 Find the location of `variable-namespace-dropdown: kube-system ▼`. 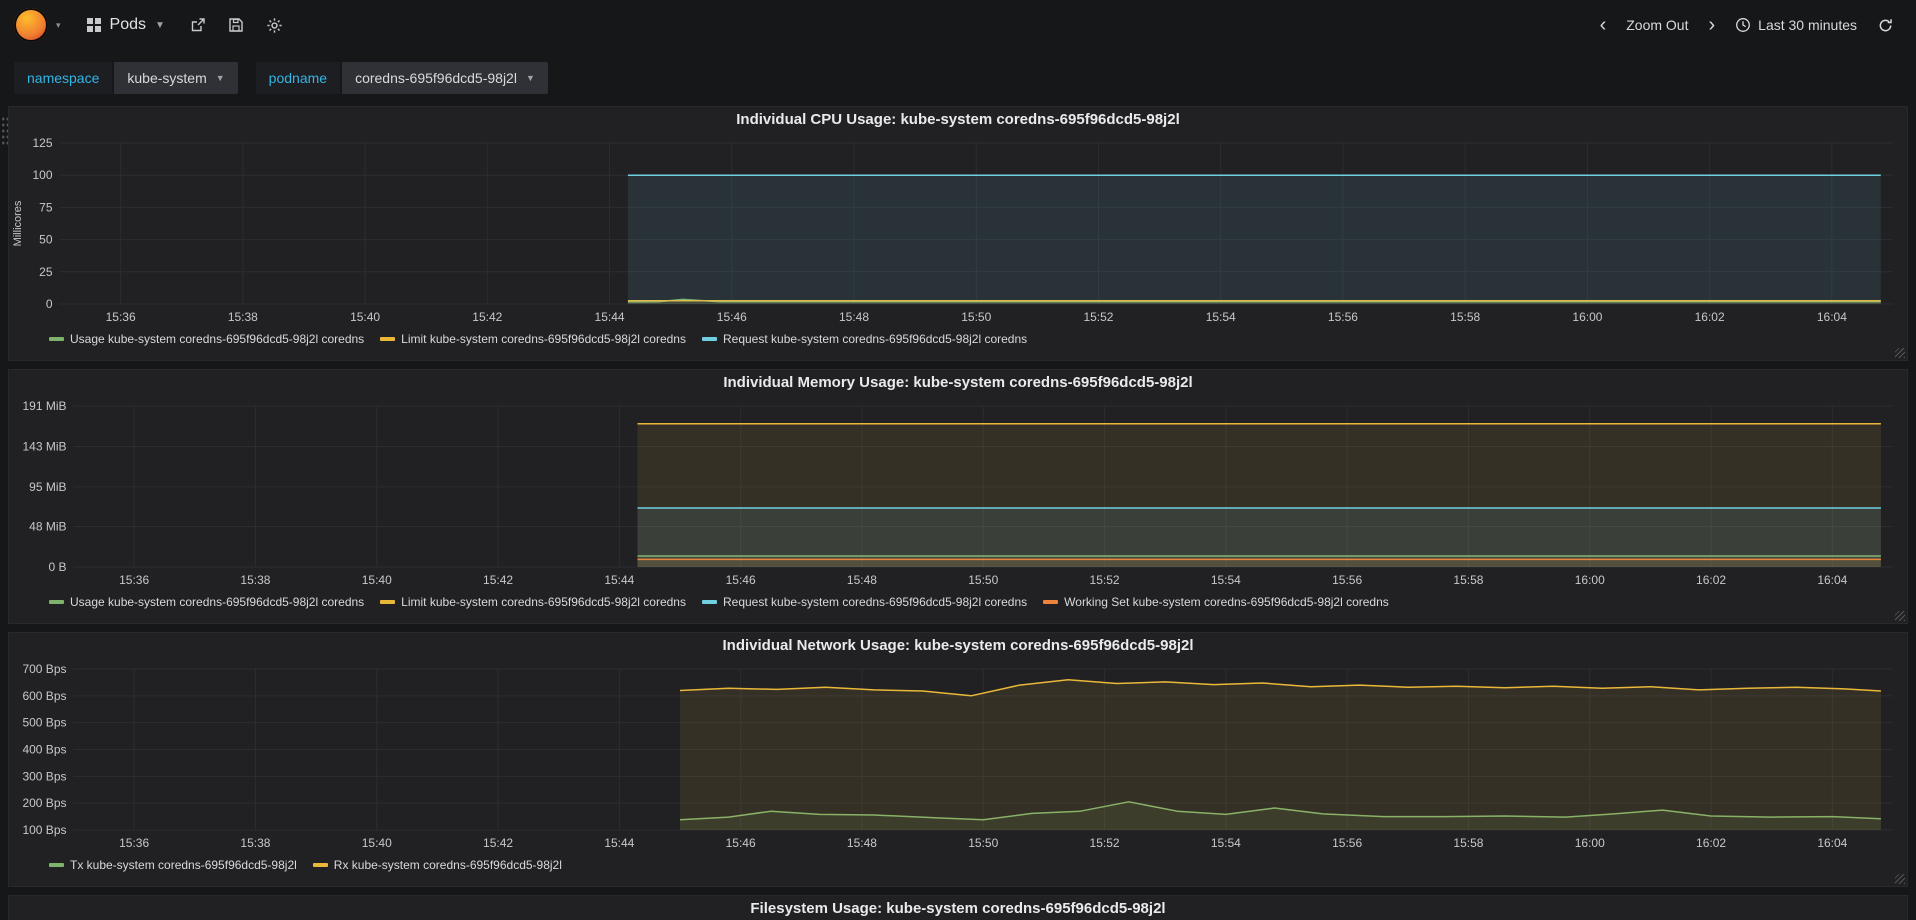

variable-namespace-dropdown: kube-system ▼ is located at coordinates (176, 78).